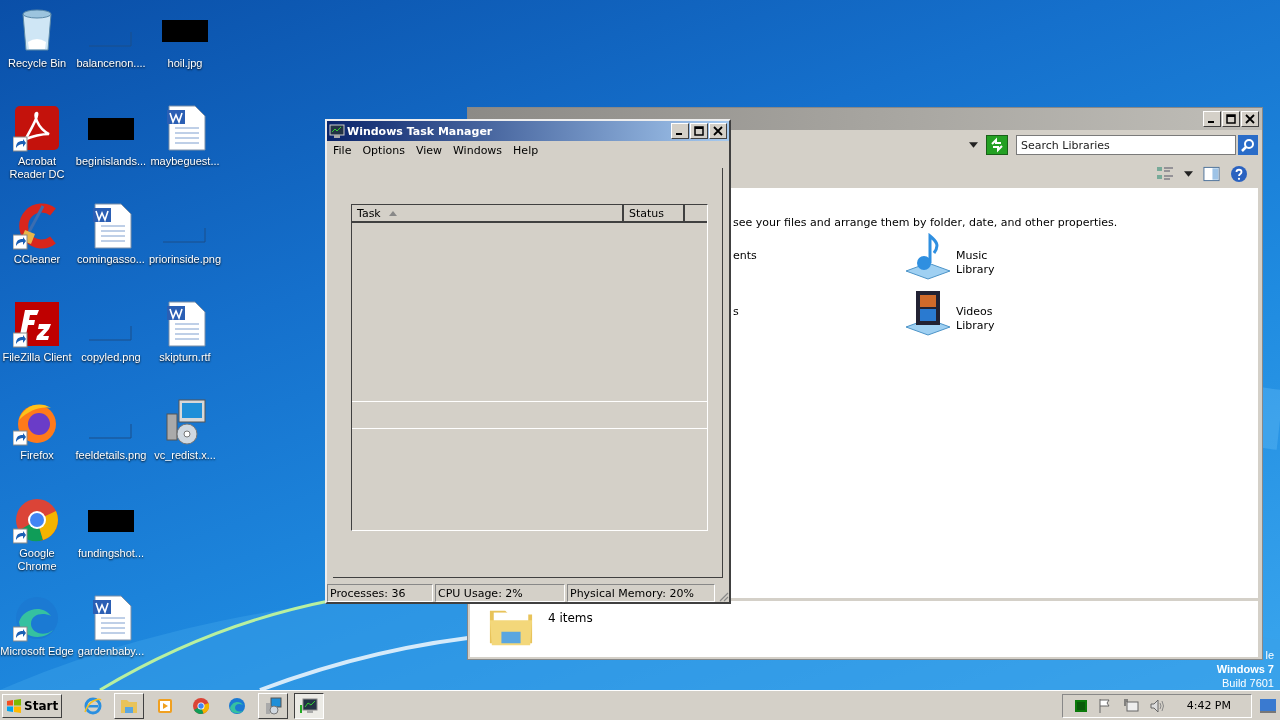  I want to click on icon-label: Recycle Bin, so click(37, 63).